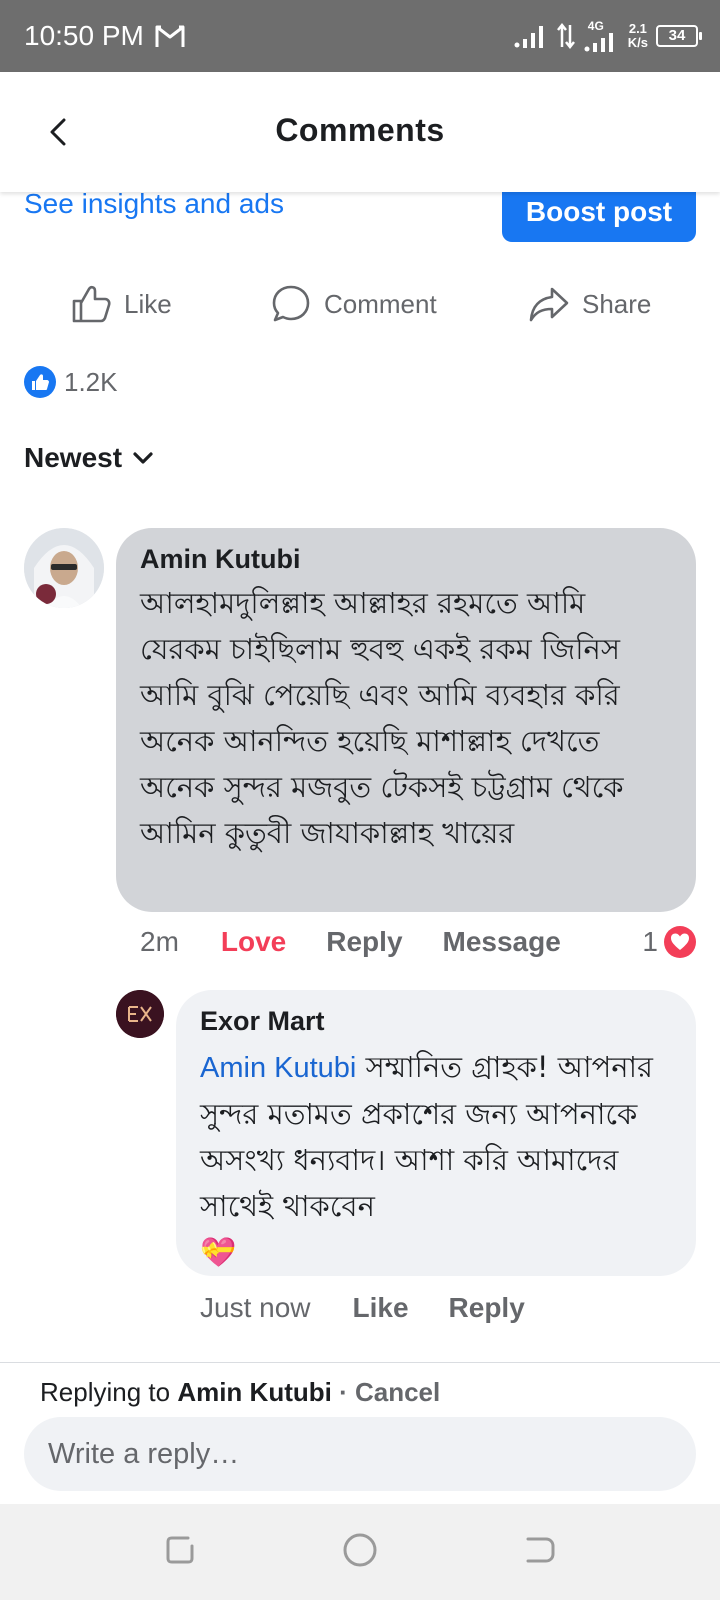  What do you see at coordinates (278, 1068) in the screenshot?
I see `reply-mention: Amin Kutubi` at bounding box center [278, 1068].